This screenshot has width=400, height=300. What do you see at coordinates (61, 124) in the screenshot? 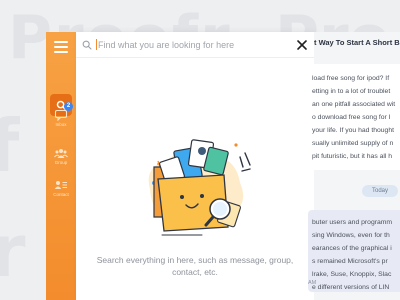
I see `sidebar-item-label: Inbox` at bounding box center [61, 124].